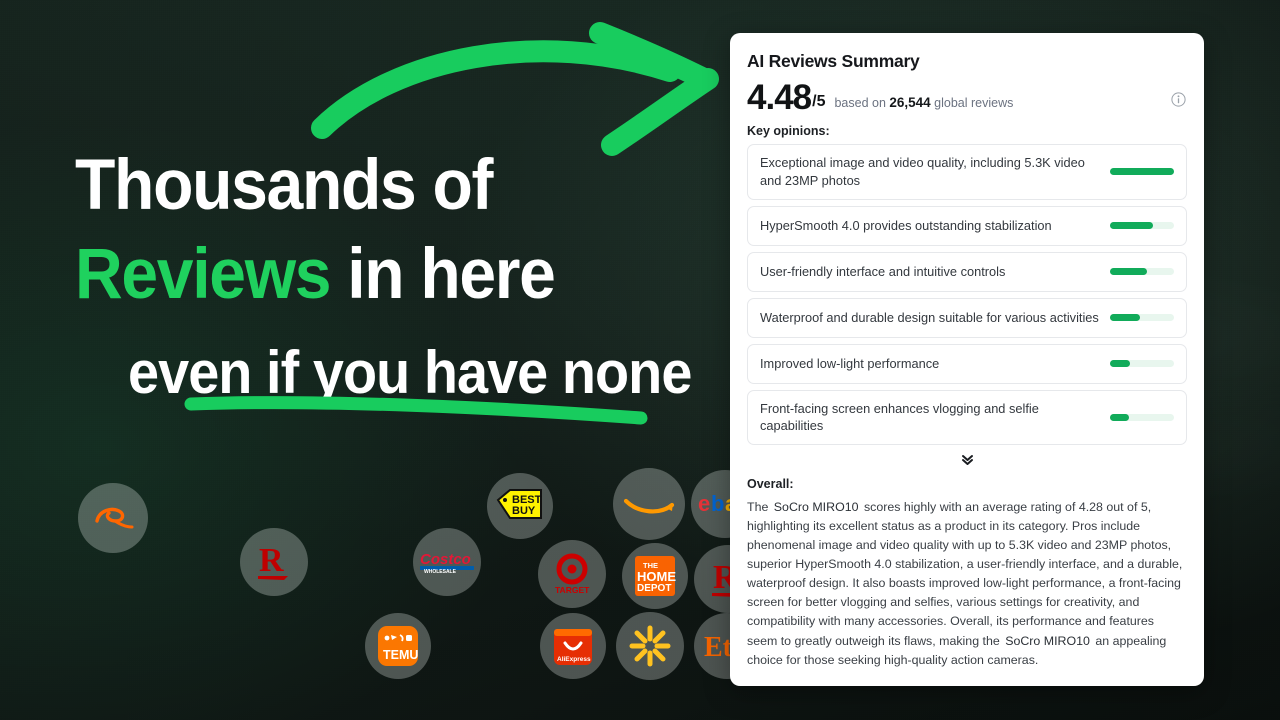  I want to click on logo-chip-walmart, so click(650, 646).